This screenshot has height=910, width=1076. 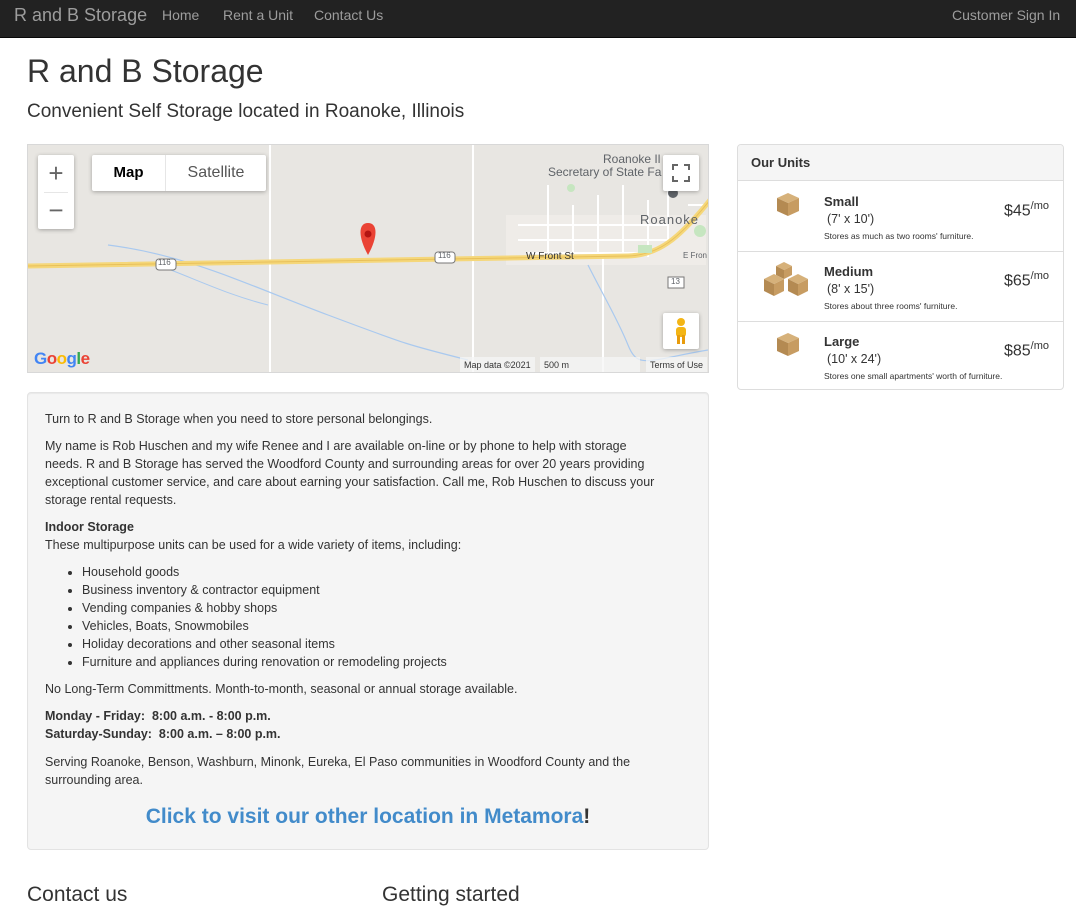 I want to click on nav-home: Home, so click(x=180, y=15).